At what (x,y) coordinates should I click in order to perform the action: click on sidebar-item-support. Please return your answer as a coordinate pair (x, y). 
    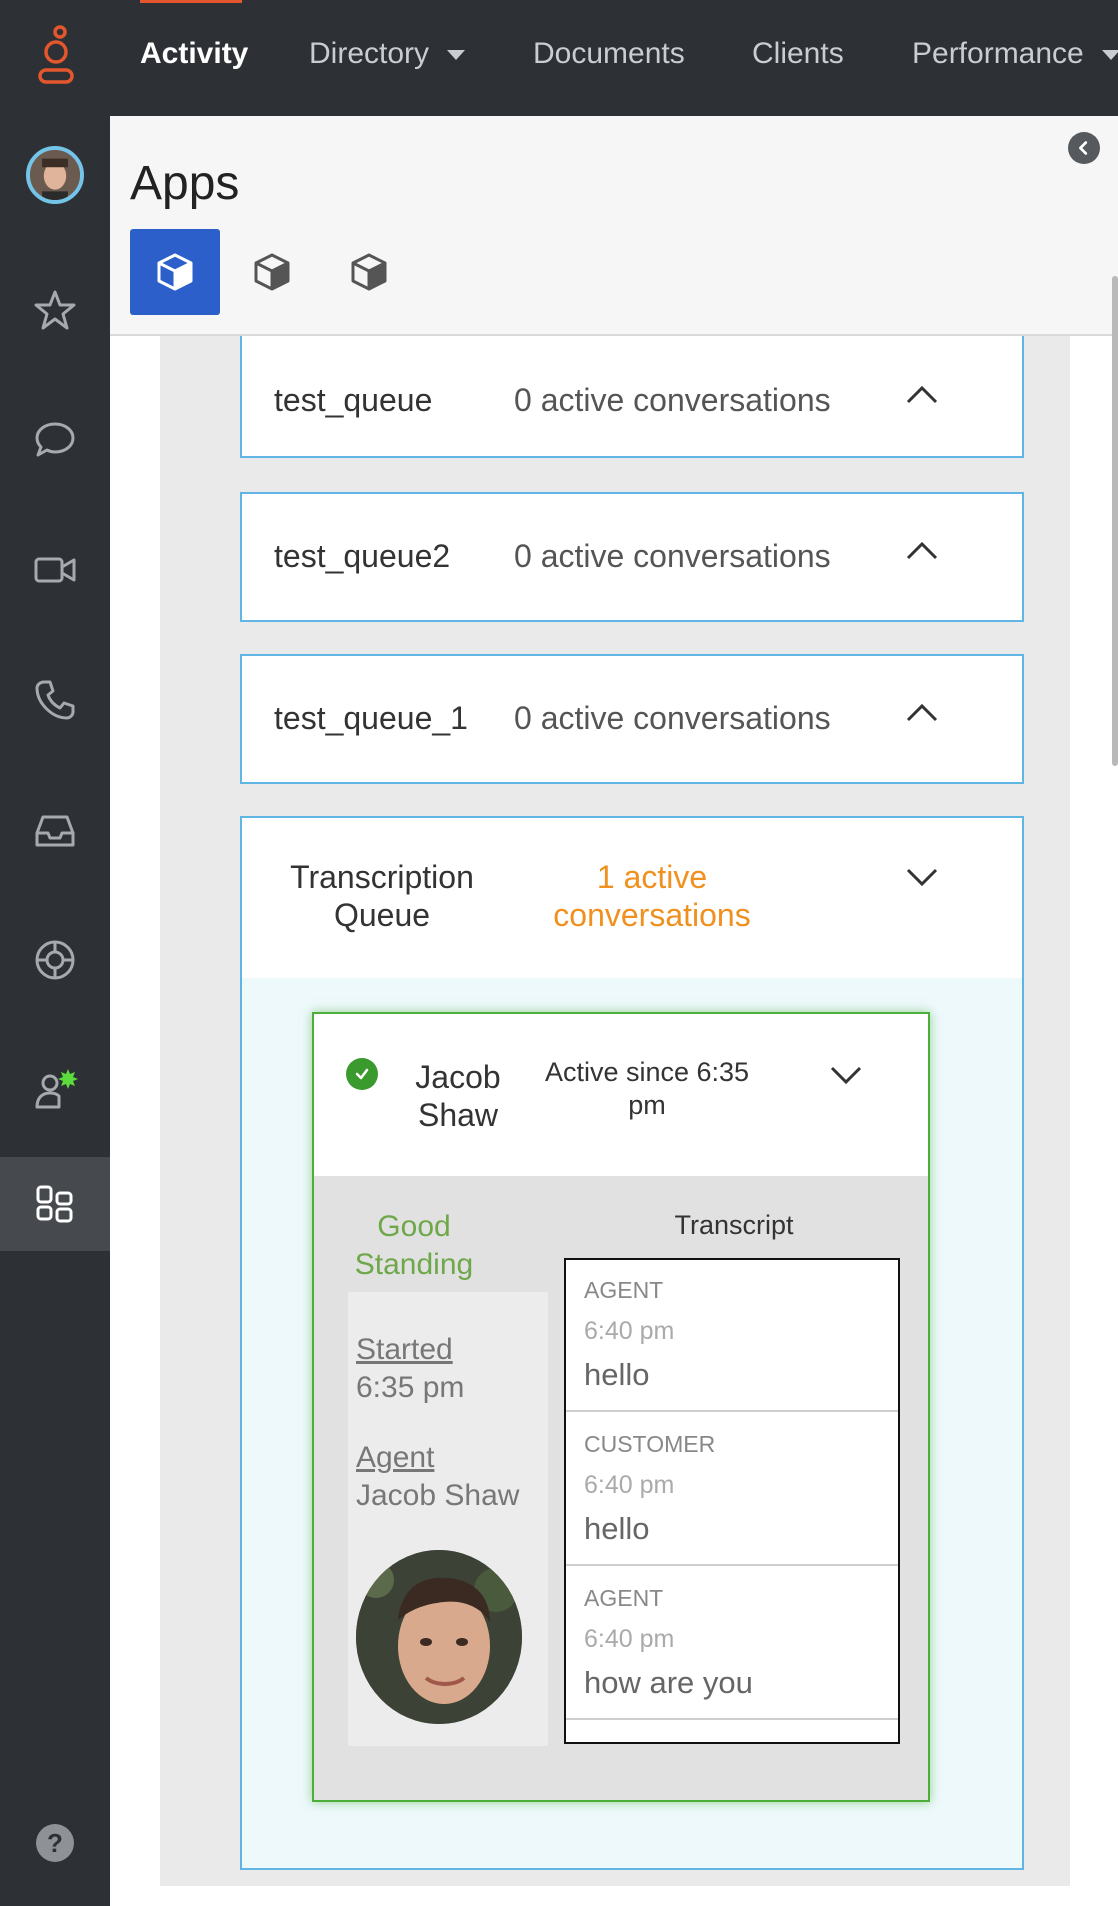
    Looking at the image, I should click on (55, 960).